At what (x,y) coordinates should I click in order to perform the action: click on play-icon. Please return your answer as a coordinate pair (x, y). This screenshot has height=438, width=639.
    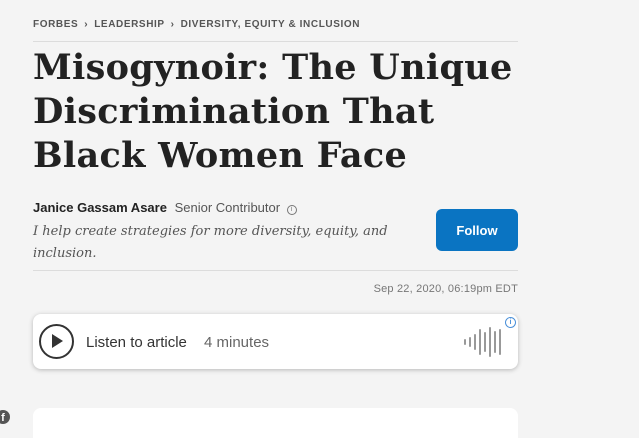
    Looking at the image, I should click on (56, 341).